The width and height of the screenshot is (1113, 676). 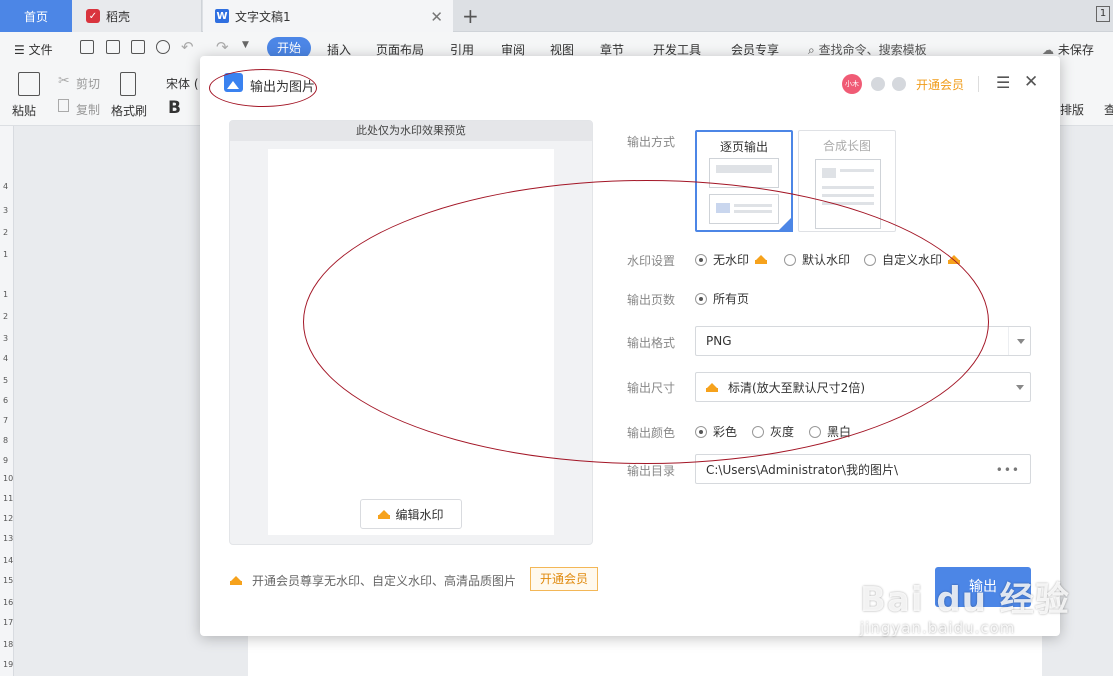 What do you see at coordinates (8, 602) in the screenshot?
I see `ruler-tick: 16` at bounding box center [8, 602].